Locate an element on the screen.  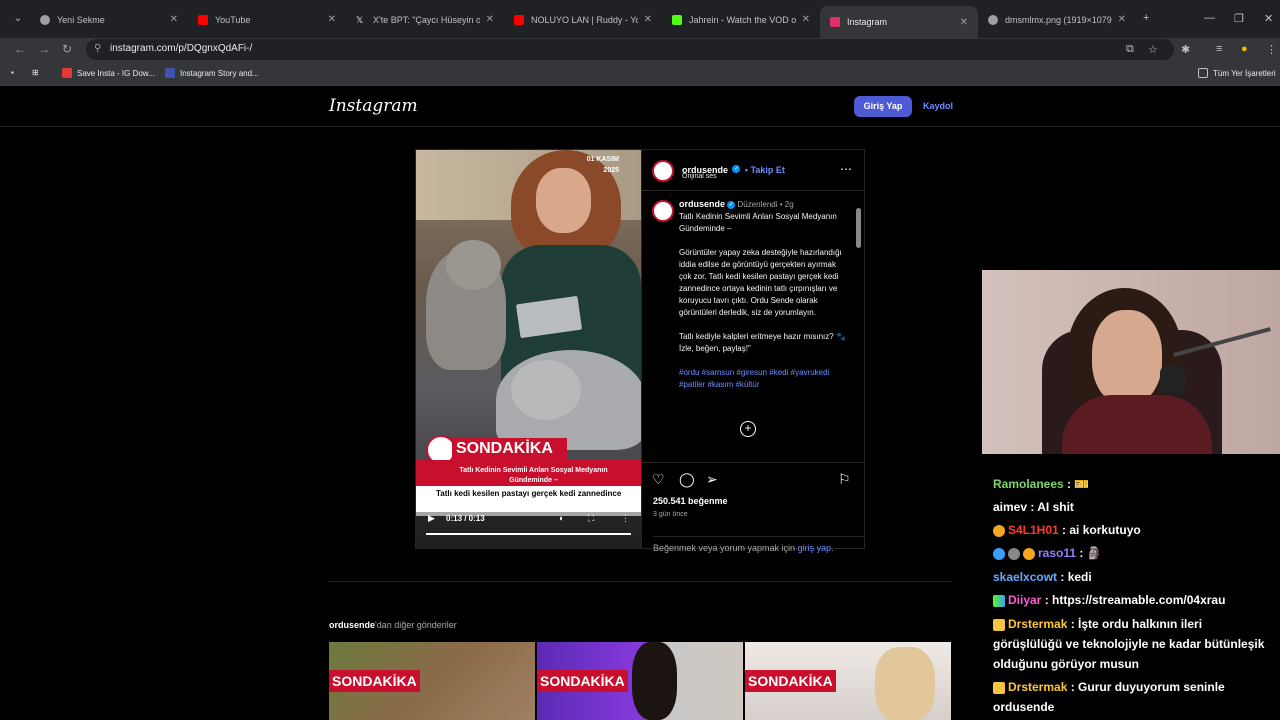
crown-badge-icon is located at coordinates (999, 624).